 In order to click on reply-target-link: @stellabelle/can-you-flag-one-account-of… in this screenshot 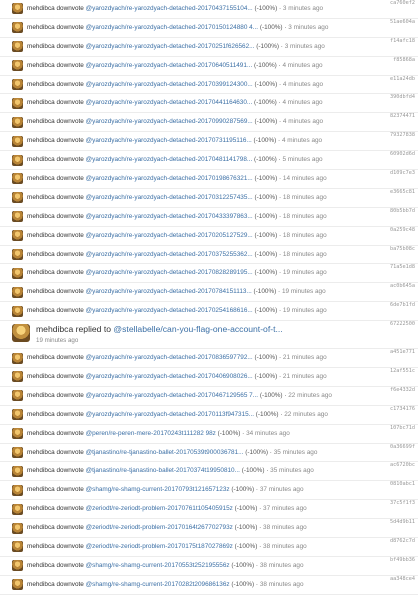, I will do `click(197, 329)`.